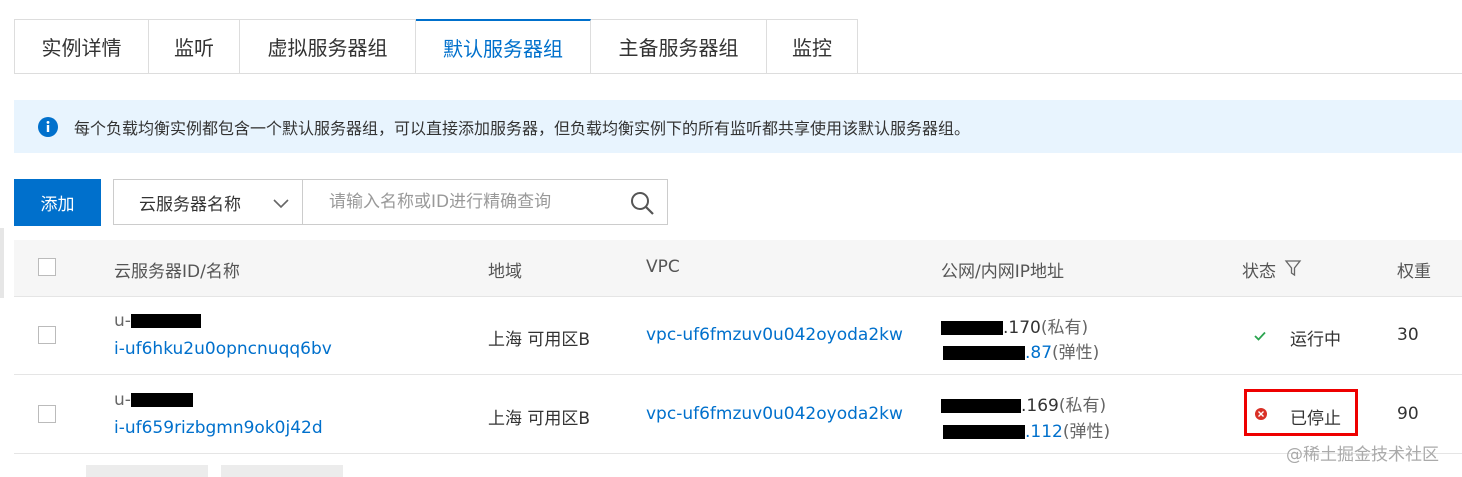 Image resolution: width=1462 pixels, height=477 pixels. What do you see at coordinates (642, 205) in the screenshot?
I see `search-icon` at bounding box center [642, 205].